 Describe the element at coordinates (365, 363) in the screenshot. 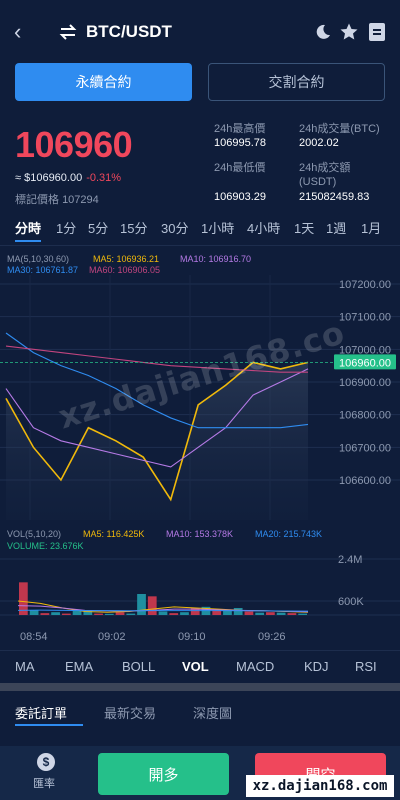

I see `current-price-tag: 106960.00` at that location.